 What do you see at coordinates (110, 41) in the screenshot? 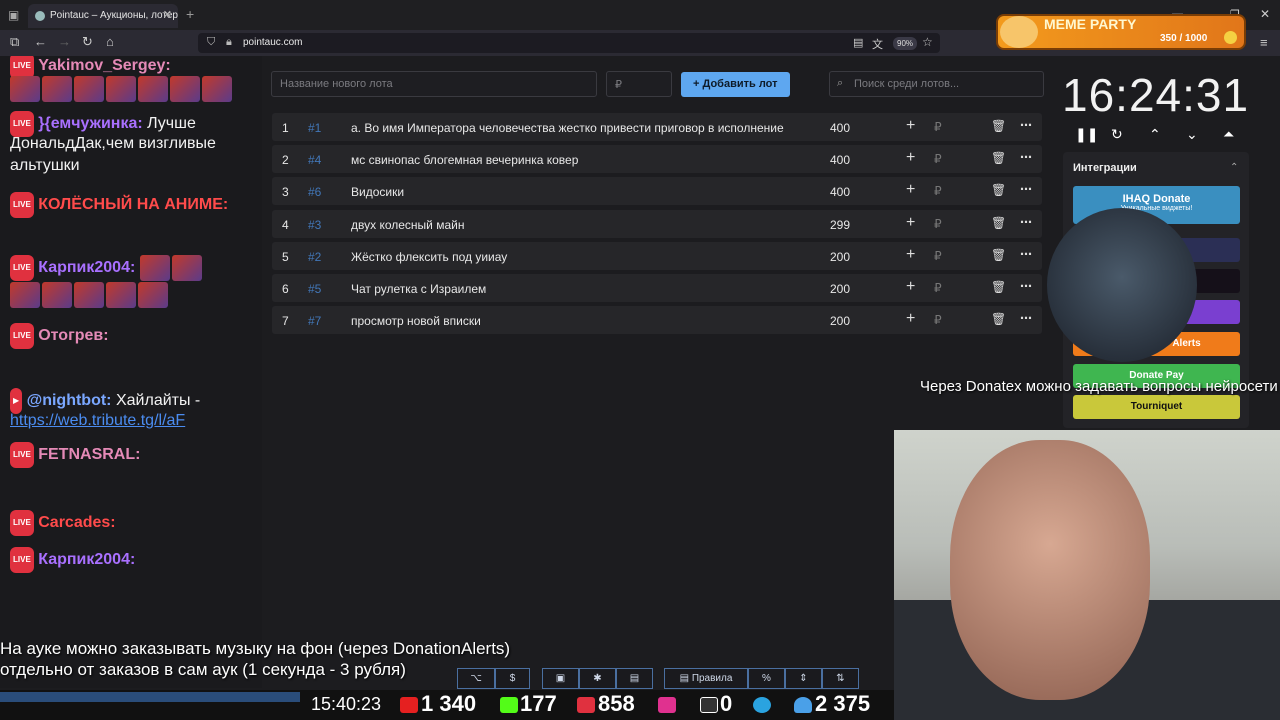
I see `home-icon: ⌂` at bounding box center [110, 41].